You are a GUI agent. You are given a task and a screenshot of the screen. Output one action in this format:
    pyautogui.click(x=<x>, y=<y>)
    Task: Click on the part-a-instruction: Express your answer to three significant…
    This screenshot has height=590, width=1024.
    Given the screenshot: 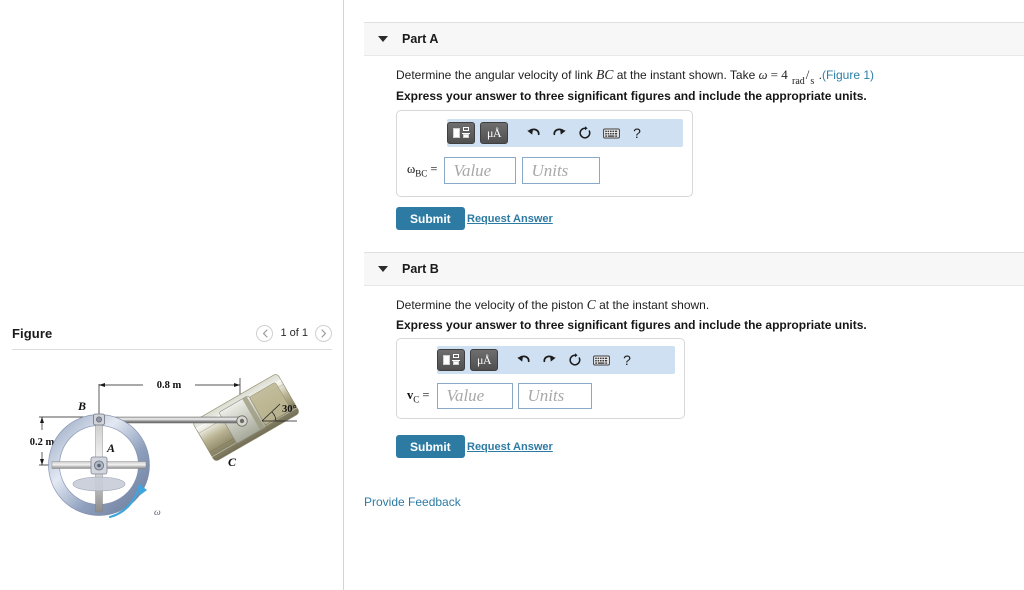 What is the action you would take?
    pyautogui.click(x=631, y=96)
    